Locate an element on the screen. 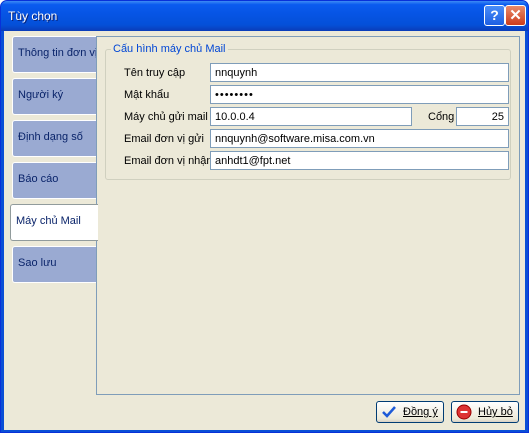 This screenshot has height=433, width=529. window-title: Tùy chọn is located at coordinates (33, 16).